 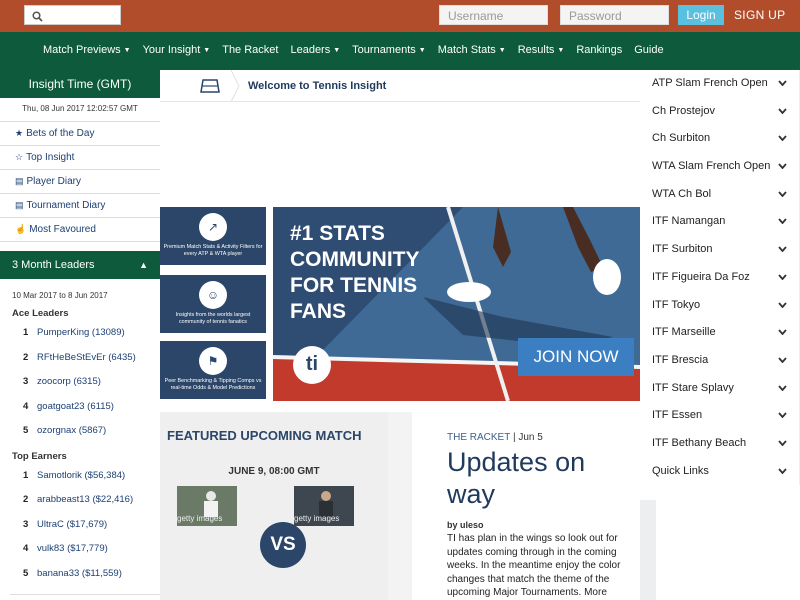 What do you see at coordinates (250, 50) in the screenshot?
I see `nav-item-the-racket: The Racket` at bounding box center [250, 50].